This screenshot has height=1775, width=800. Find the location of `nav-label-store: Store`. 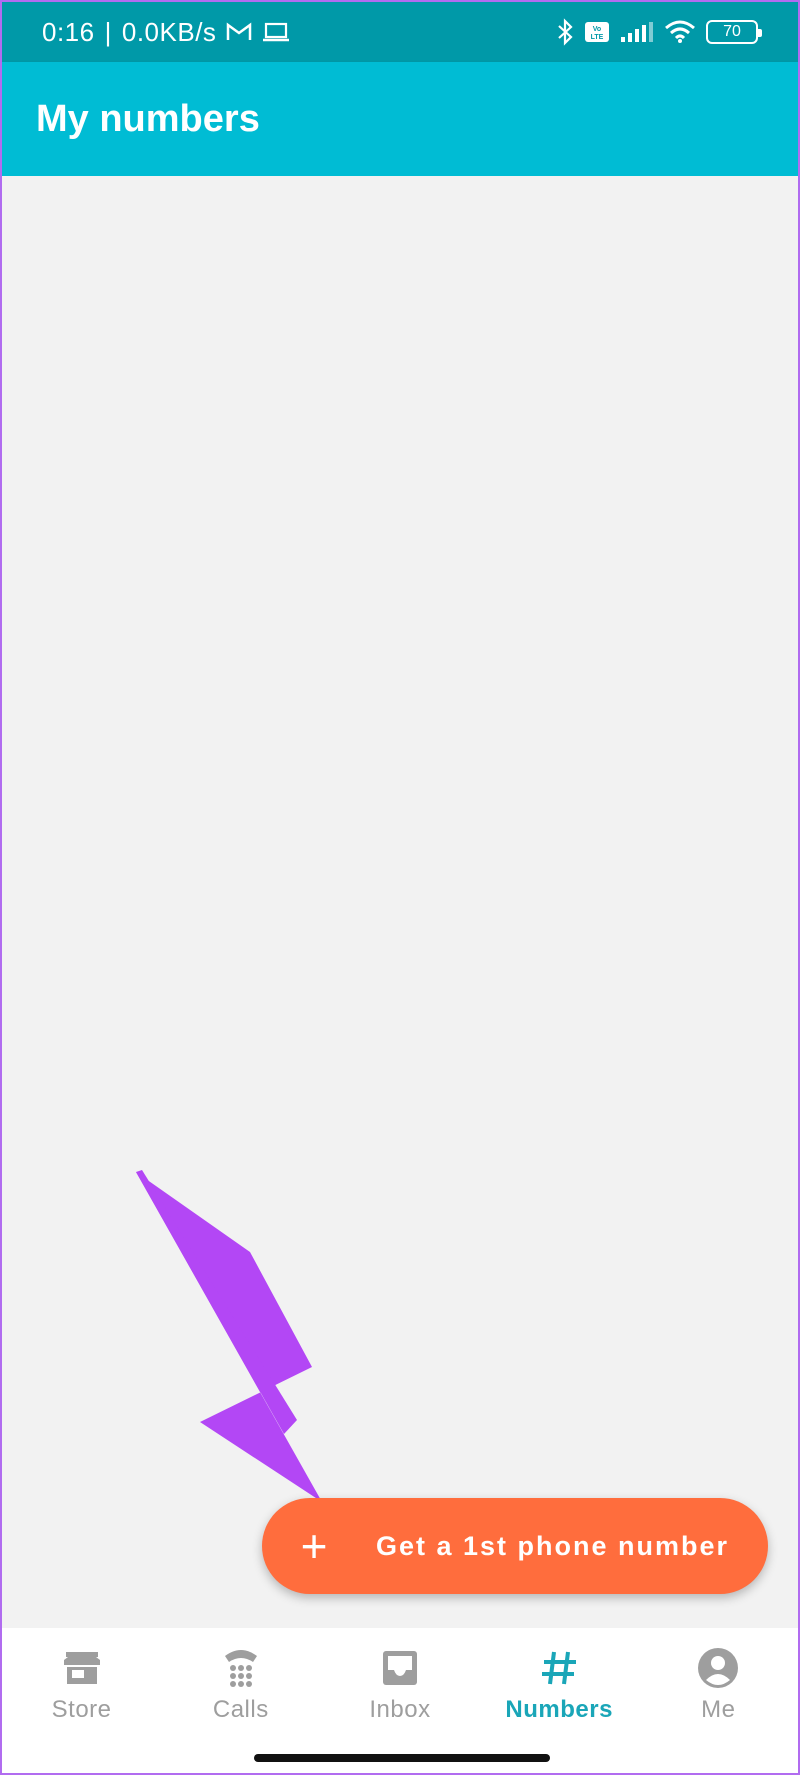

nav-label-store: Store is located at coordinates (81, 1709).